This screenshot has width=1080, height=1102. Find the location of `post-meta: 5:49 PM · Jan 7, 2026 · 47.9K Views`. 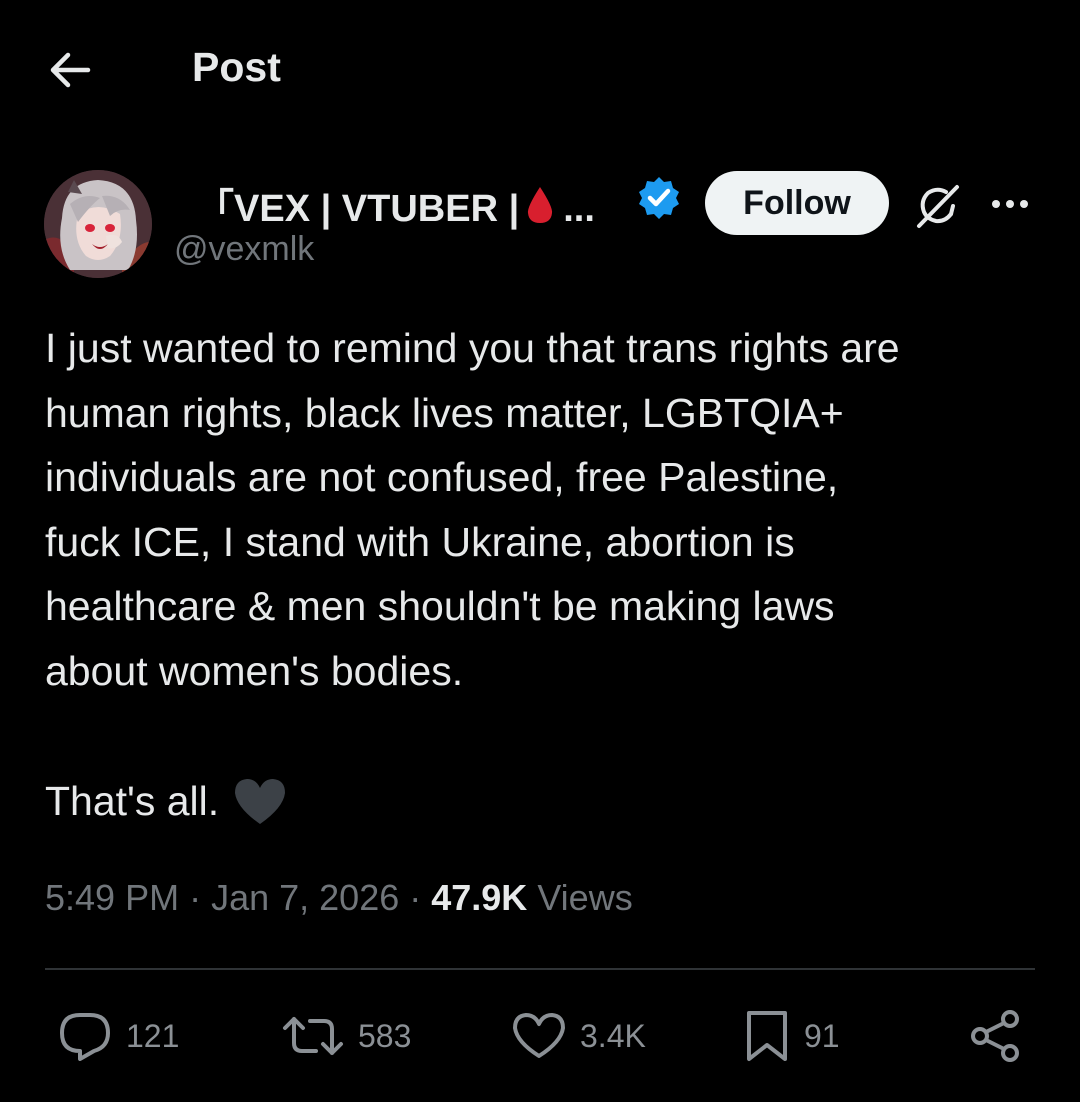

post-meta: 5:49 PM · Jan 7, 2026 · 47.9K Views is located at coordinates (339, 898).